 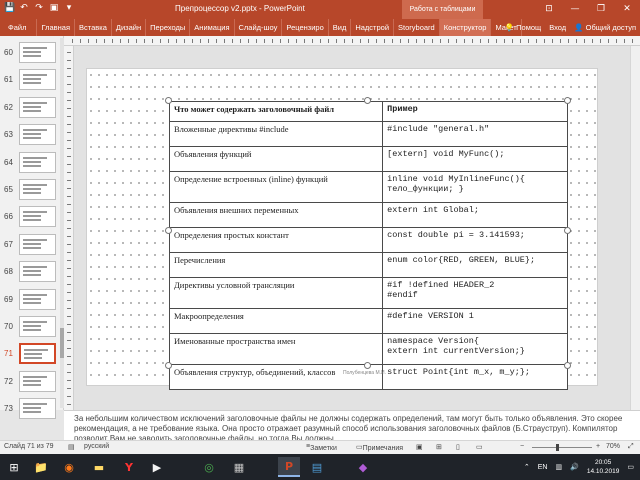 I want to click on powerpoint-taskbar-icon: P, so click(x=289, y=467).